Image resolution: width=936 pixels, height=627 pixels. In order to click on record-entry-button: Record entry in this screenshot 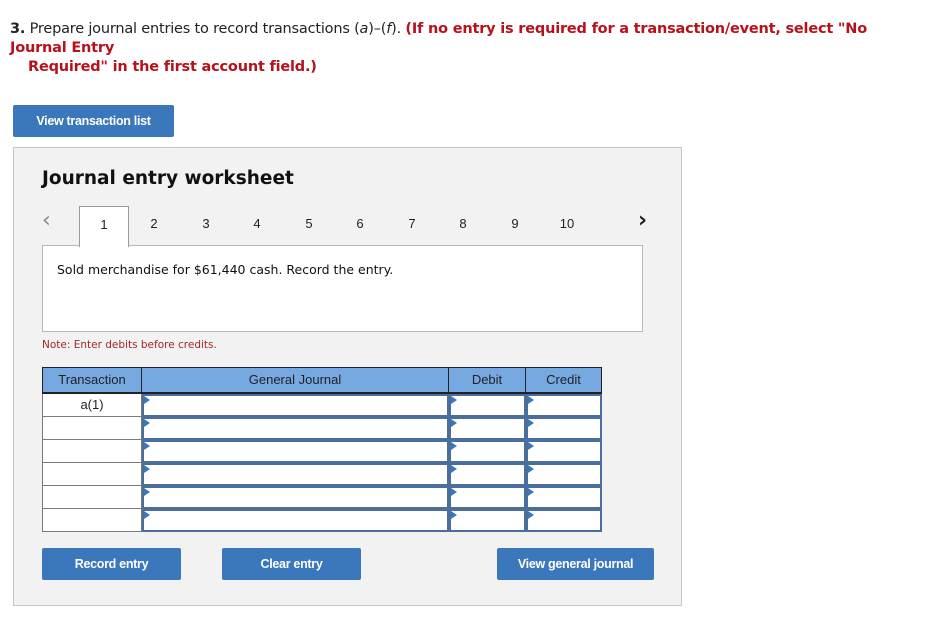, I will do `click(111, 564)`.